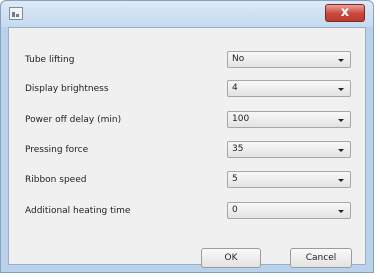 The image size is (380, 279). What do you see at coordinates (289, 88) in the screenshot?
I see `display-brightness-select: 4` at bounding box center [289, 88].